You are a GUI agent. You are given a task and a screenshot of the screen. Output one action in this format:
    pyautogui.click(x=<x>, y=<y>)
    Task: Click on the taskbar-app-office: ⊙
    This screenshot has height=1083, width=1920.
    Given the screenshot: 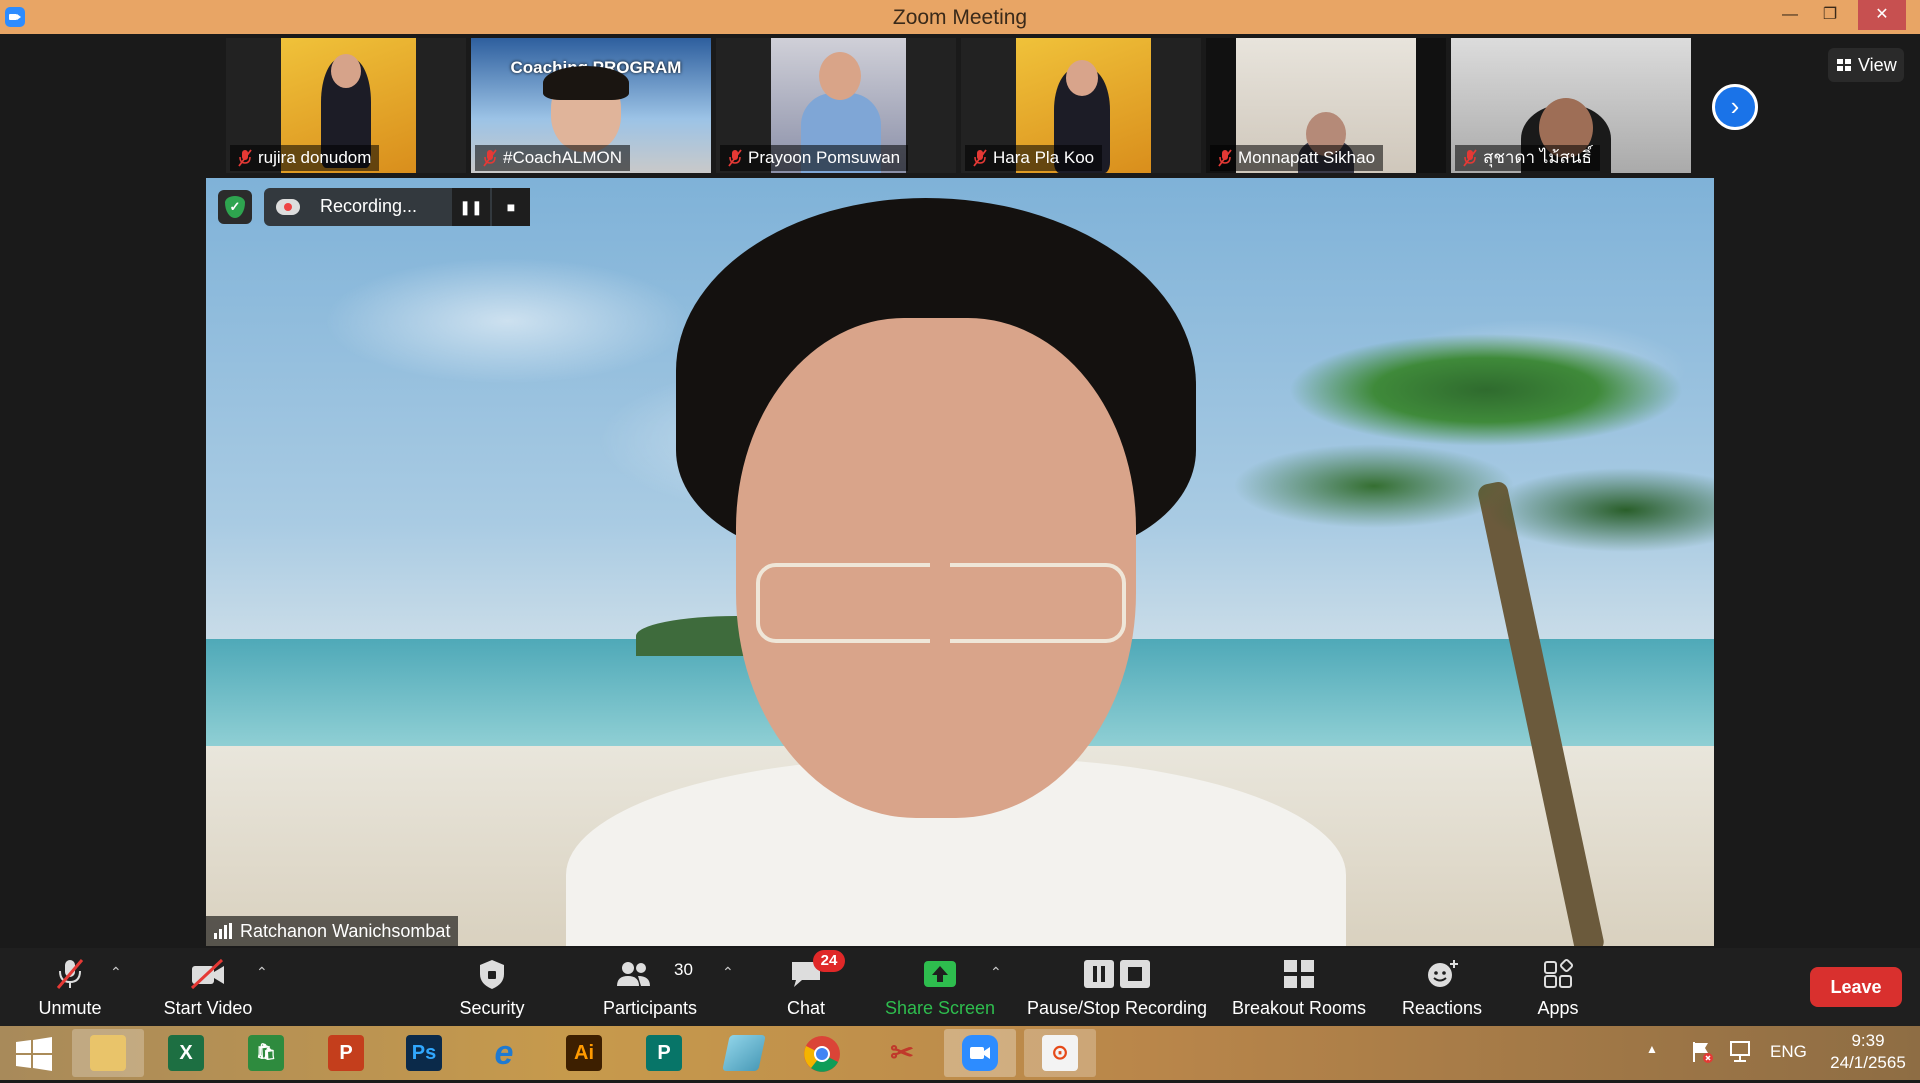 What is the action you would take?
    pyautogui.click(x=1060, y=1053)
    